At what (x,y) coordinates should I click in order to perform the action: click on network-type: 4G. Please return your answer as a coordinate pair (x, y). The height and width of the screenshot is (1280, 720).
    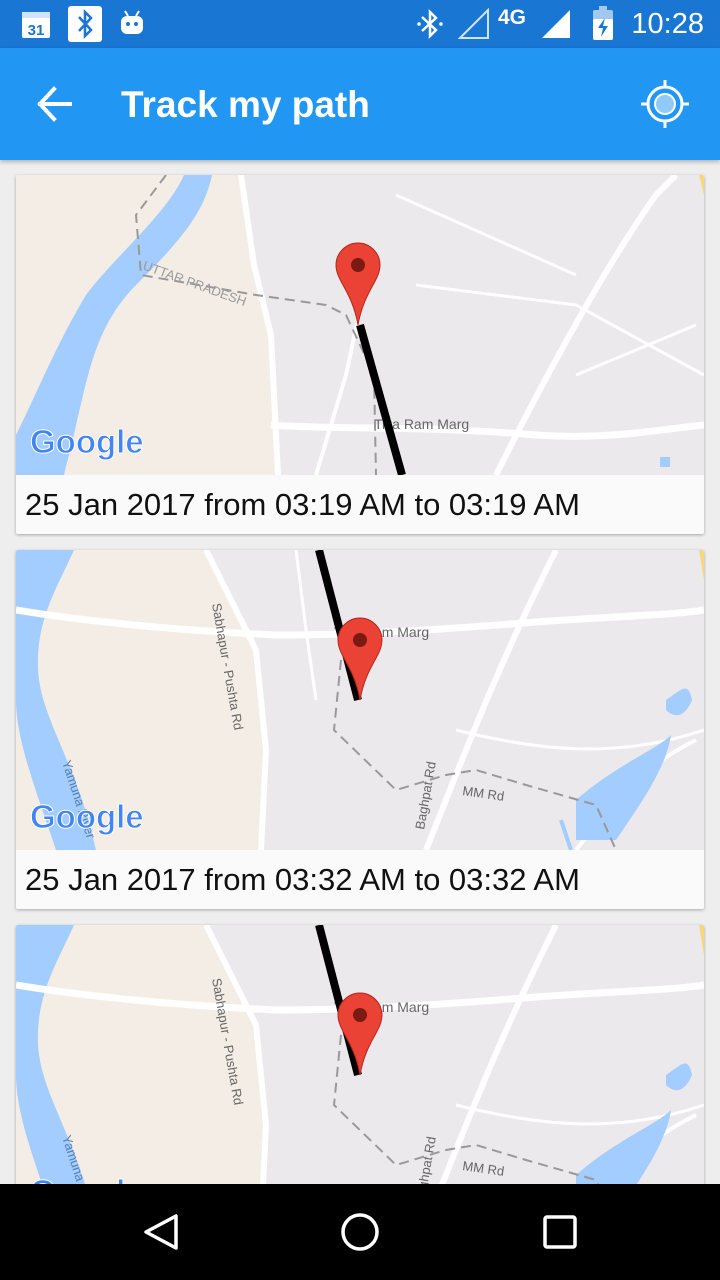
    Looking at the image, I should click on (512, 17).